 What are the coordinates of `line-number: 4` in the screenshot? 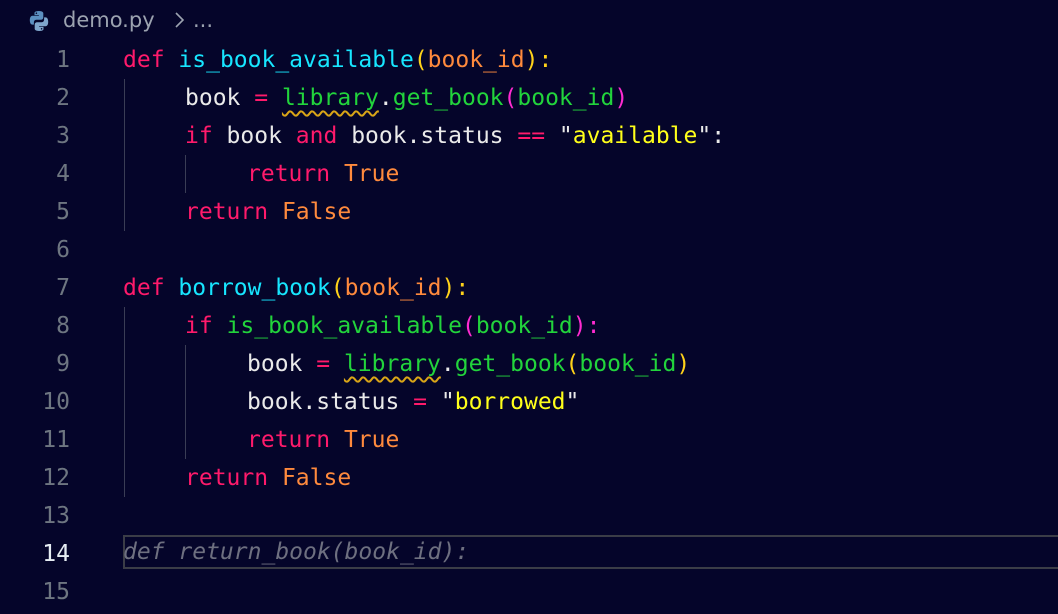 It's located at (63, 174).